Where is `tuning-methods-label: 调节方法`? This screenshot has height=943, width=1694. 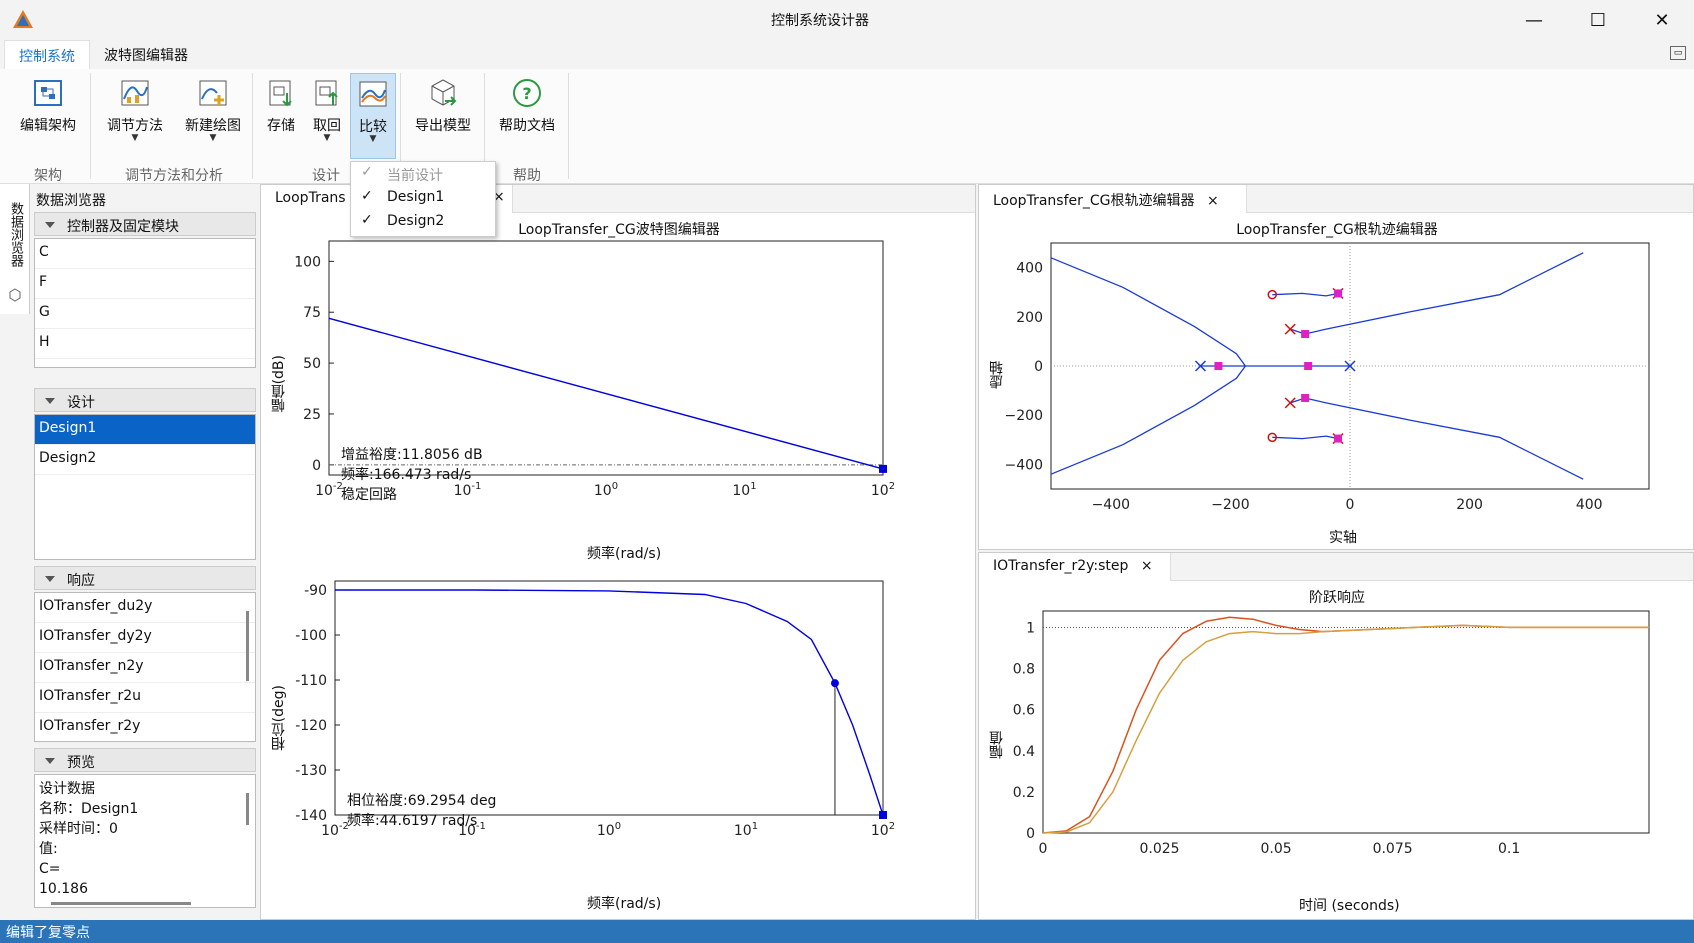
tuning-methods-label: 调节方法 is located at coordinates (135, 126).